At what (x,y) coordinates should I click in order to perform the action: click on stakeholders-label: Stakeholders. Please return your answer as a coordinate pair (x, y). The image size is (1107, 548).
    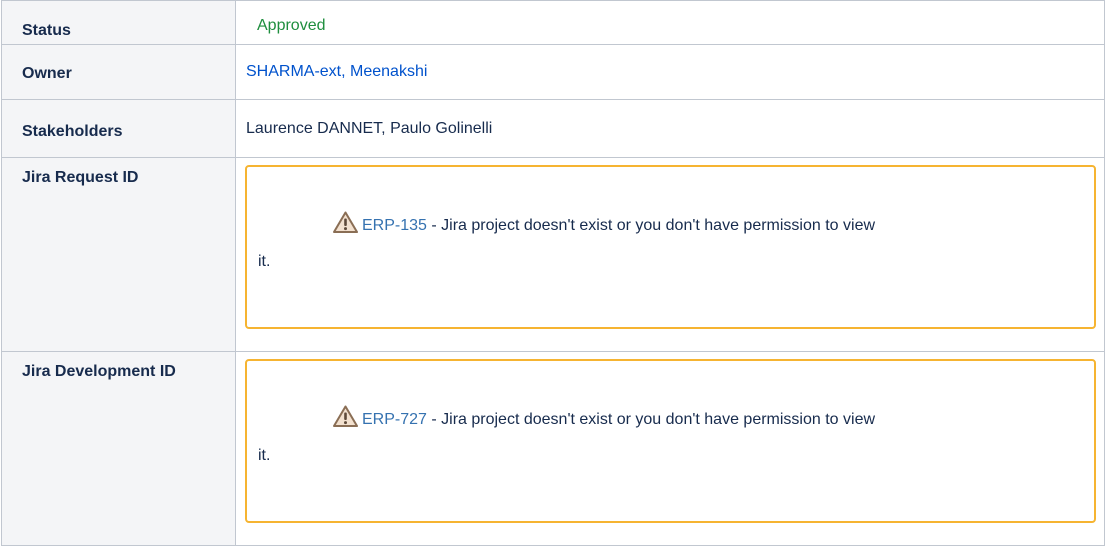
    Looking at the image, I should click on (118, 128).